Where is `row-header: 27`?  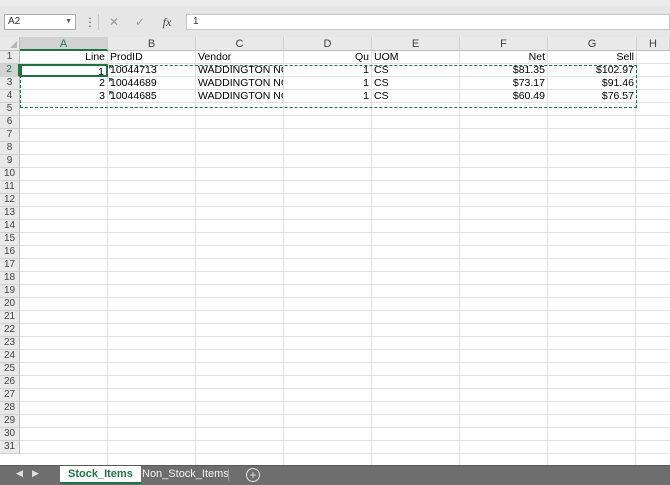
row-header: 27 is located at coordinates (10, 395).